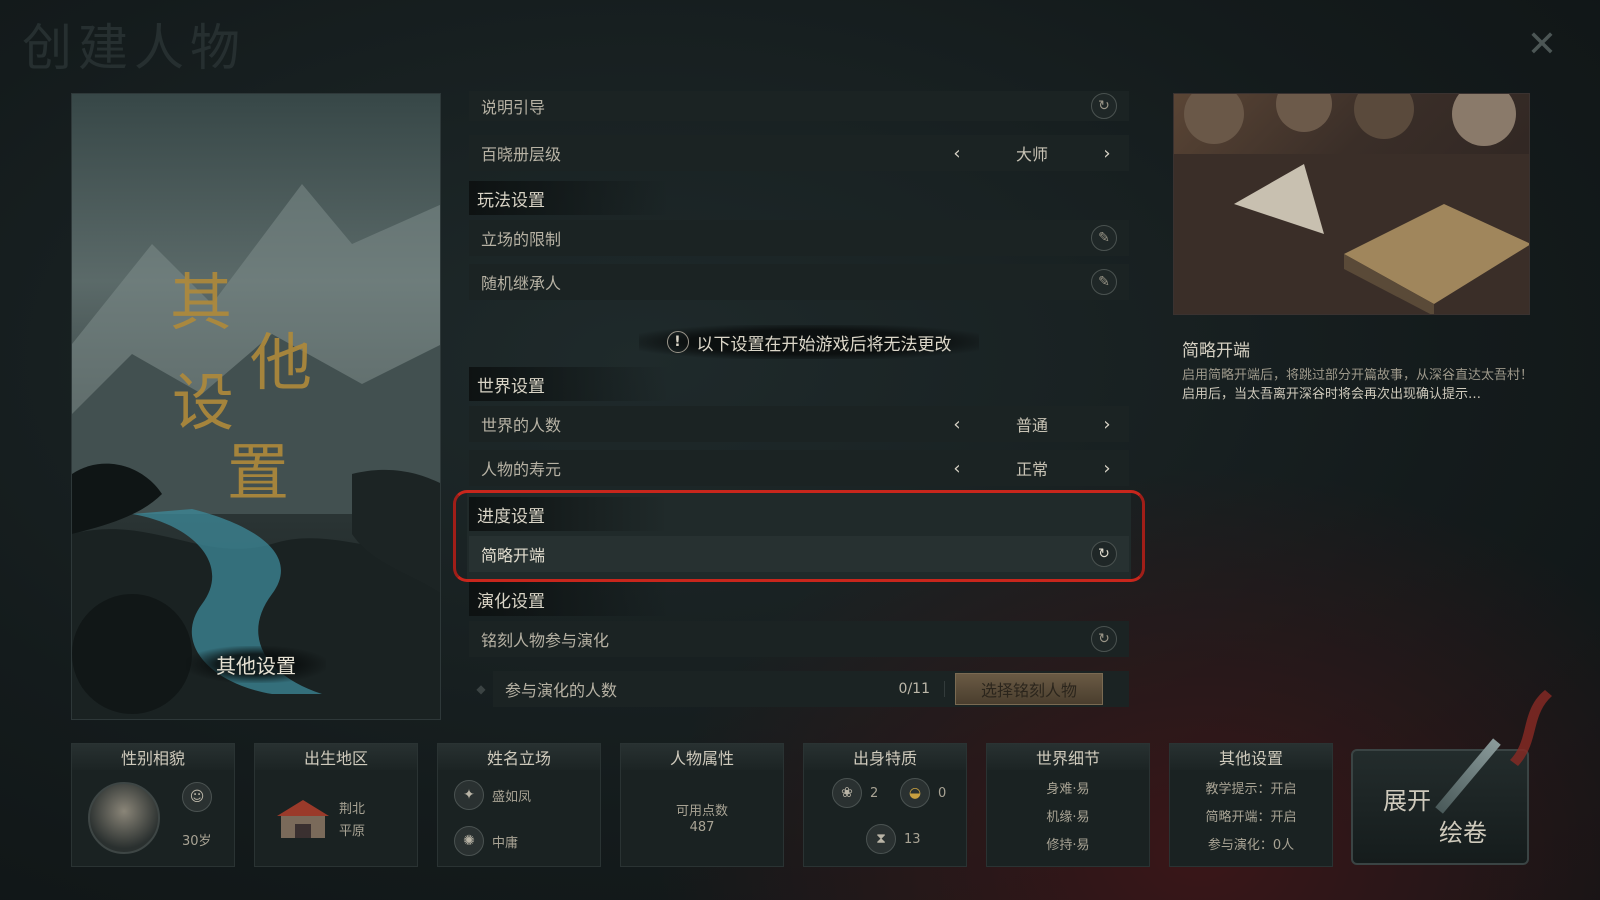  I want to click on evolve-count-label: 参与演化的人数, so click(561, 690).